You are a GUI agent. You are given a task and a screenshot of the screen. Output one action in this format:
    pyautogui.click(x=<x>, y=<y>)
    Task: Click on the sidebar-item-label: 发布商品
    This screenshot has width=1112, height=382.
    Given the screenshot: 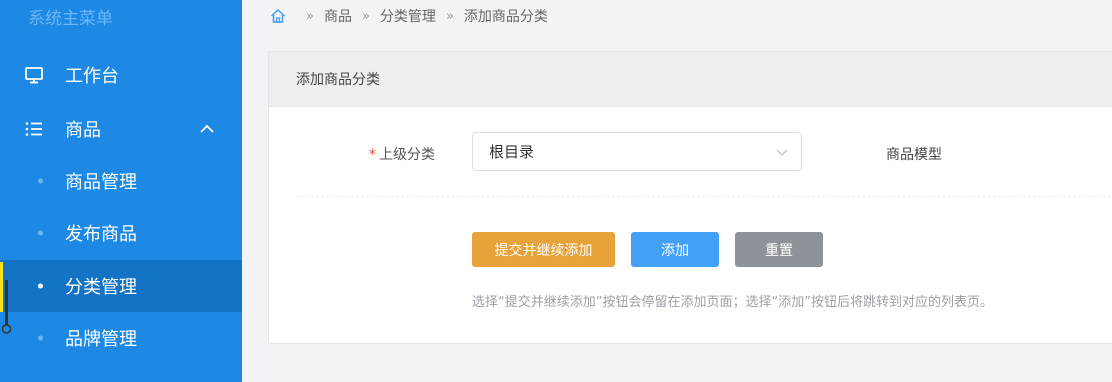 What is the action you would take?
    pyautogui.click(x=101, y=234)
    